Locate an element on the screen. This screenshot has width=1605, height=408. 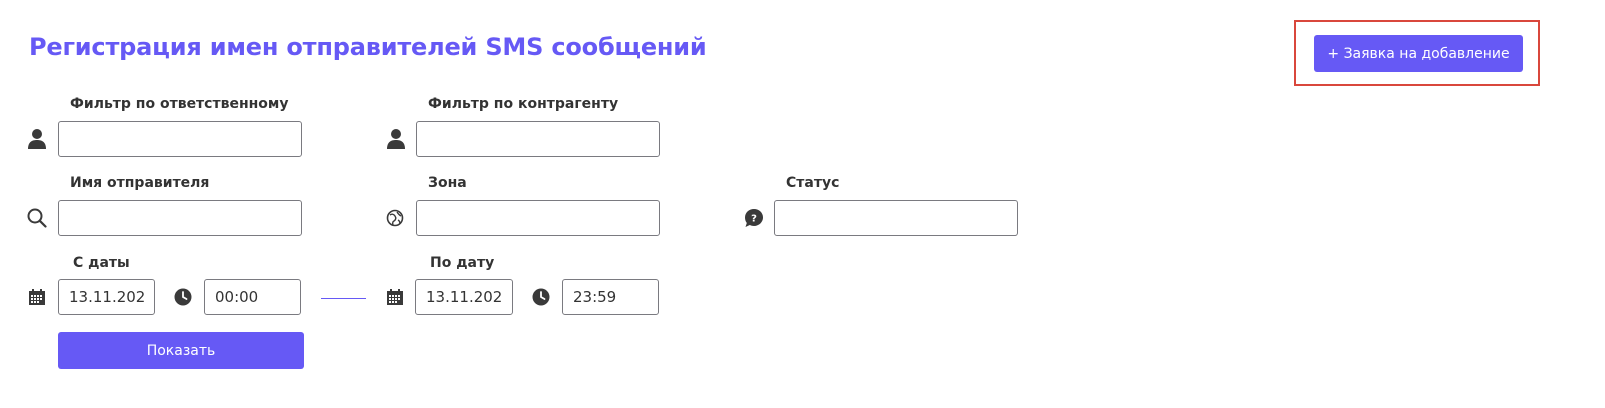
add-request-button: + Заявка на добавление is located at coordinates (1418, 53).